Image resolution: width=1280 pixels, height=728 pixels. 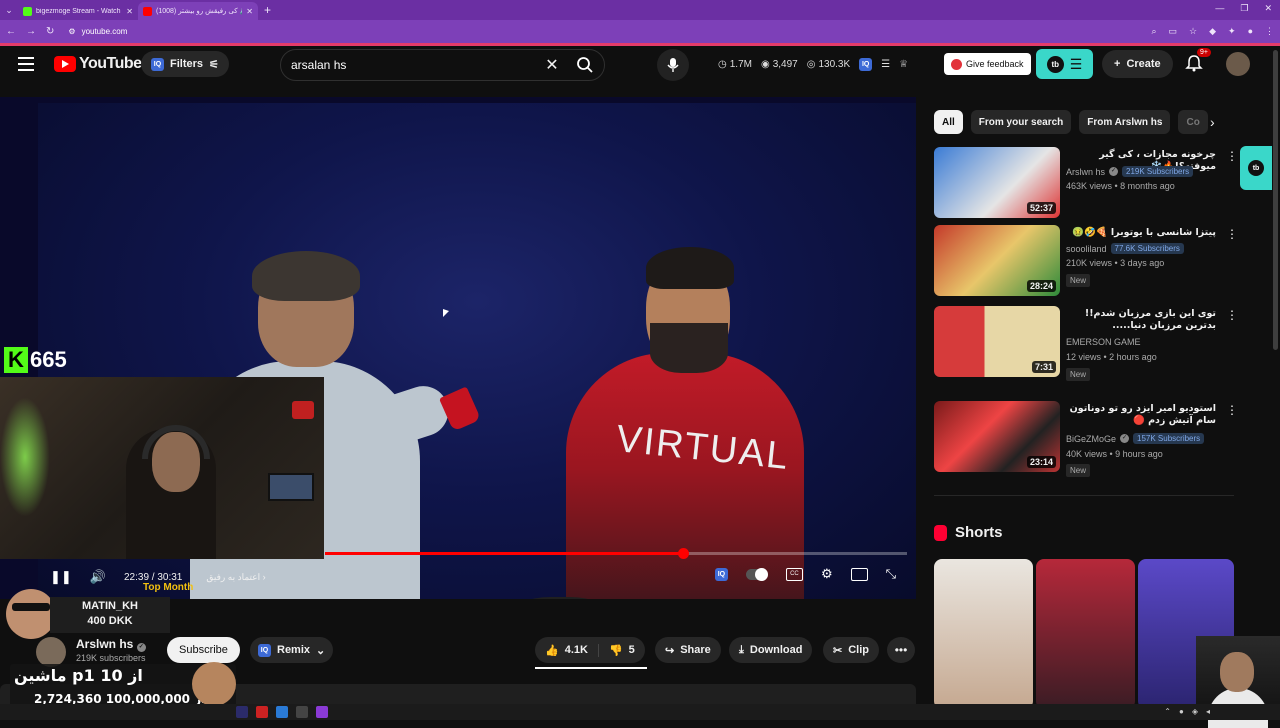 I want to click on video-channel-name: EMERSON GAME, so click(x=1103, y=342).